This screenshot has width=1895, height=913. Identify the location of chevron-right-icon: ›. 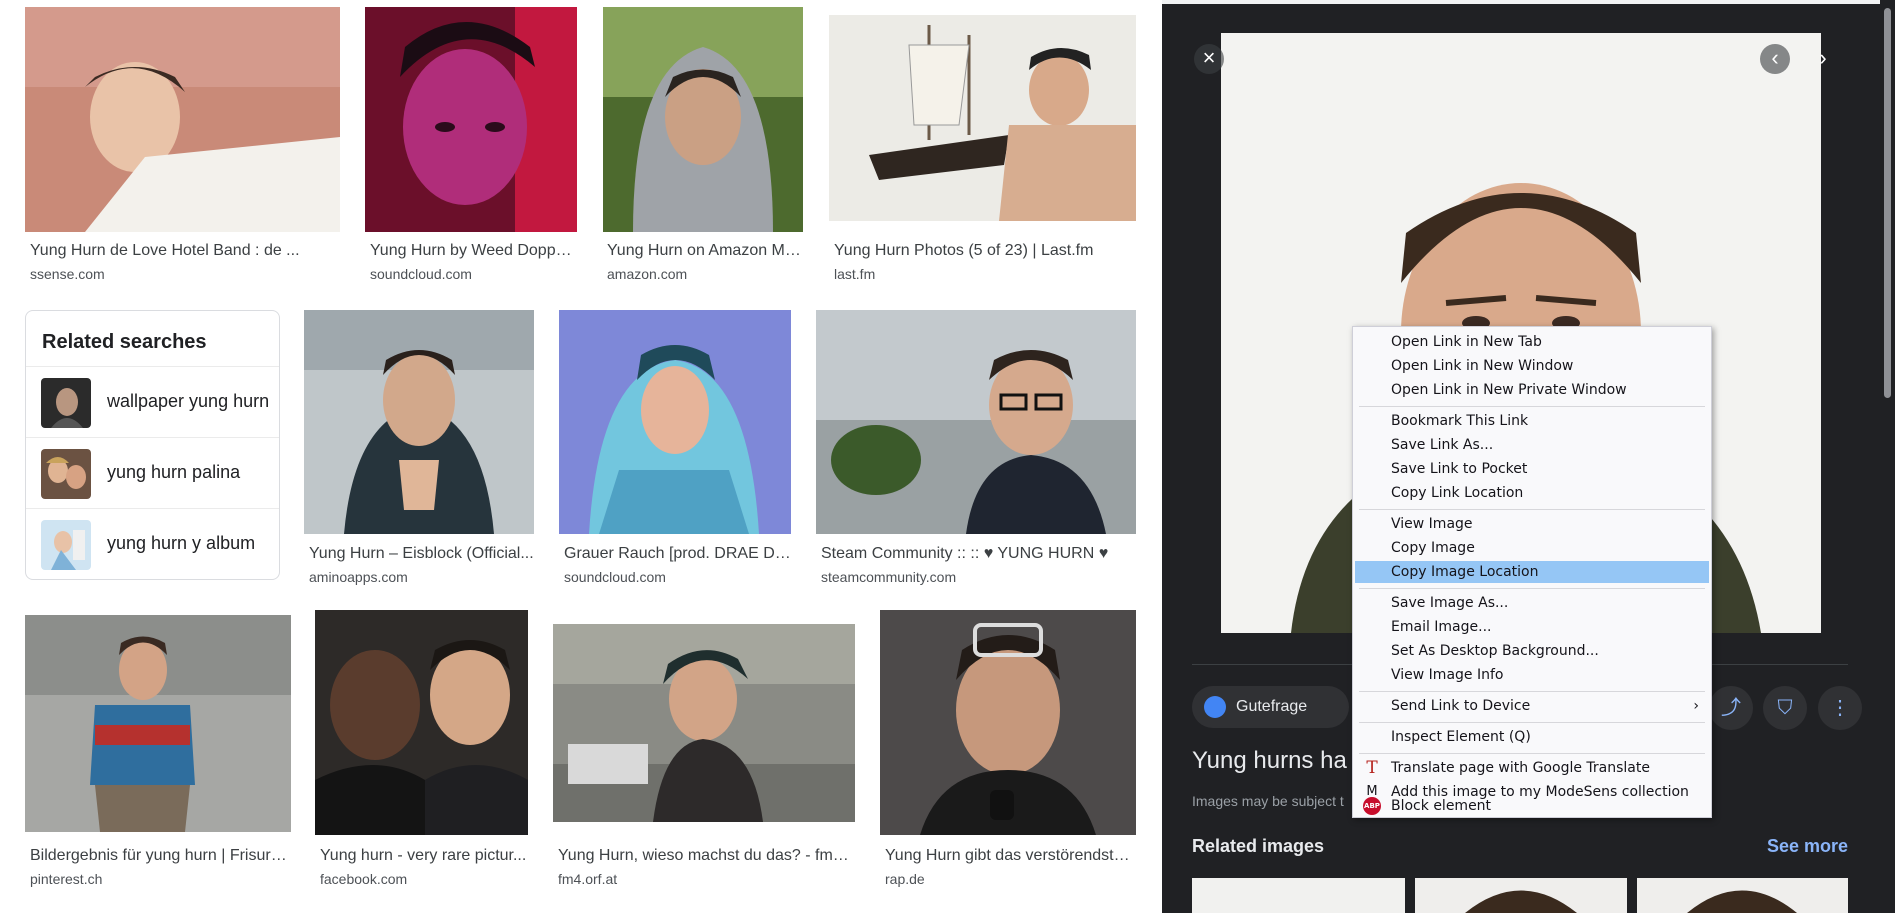
(1823, 57).